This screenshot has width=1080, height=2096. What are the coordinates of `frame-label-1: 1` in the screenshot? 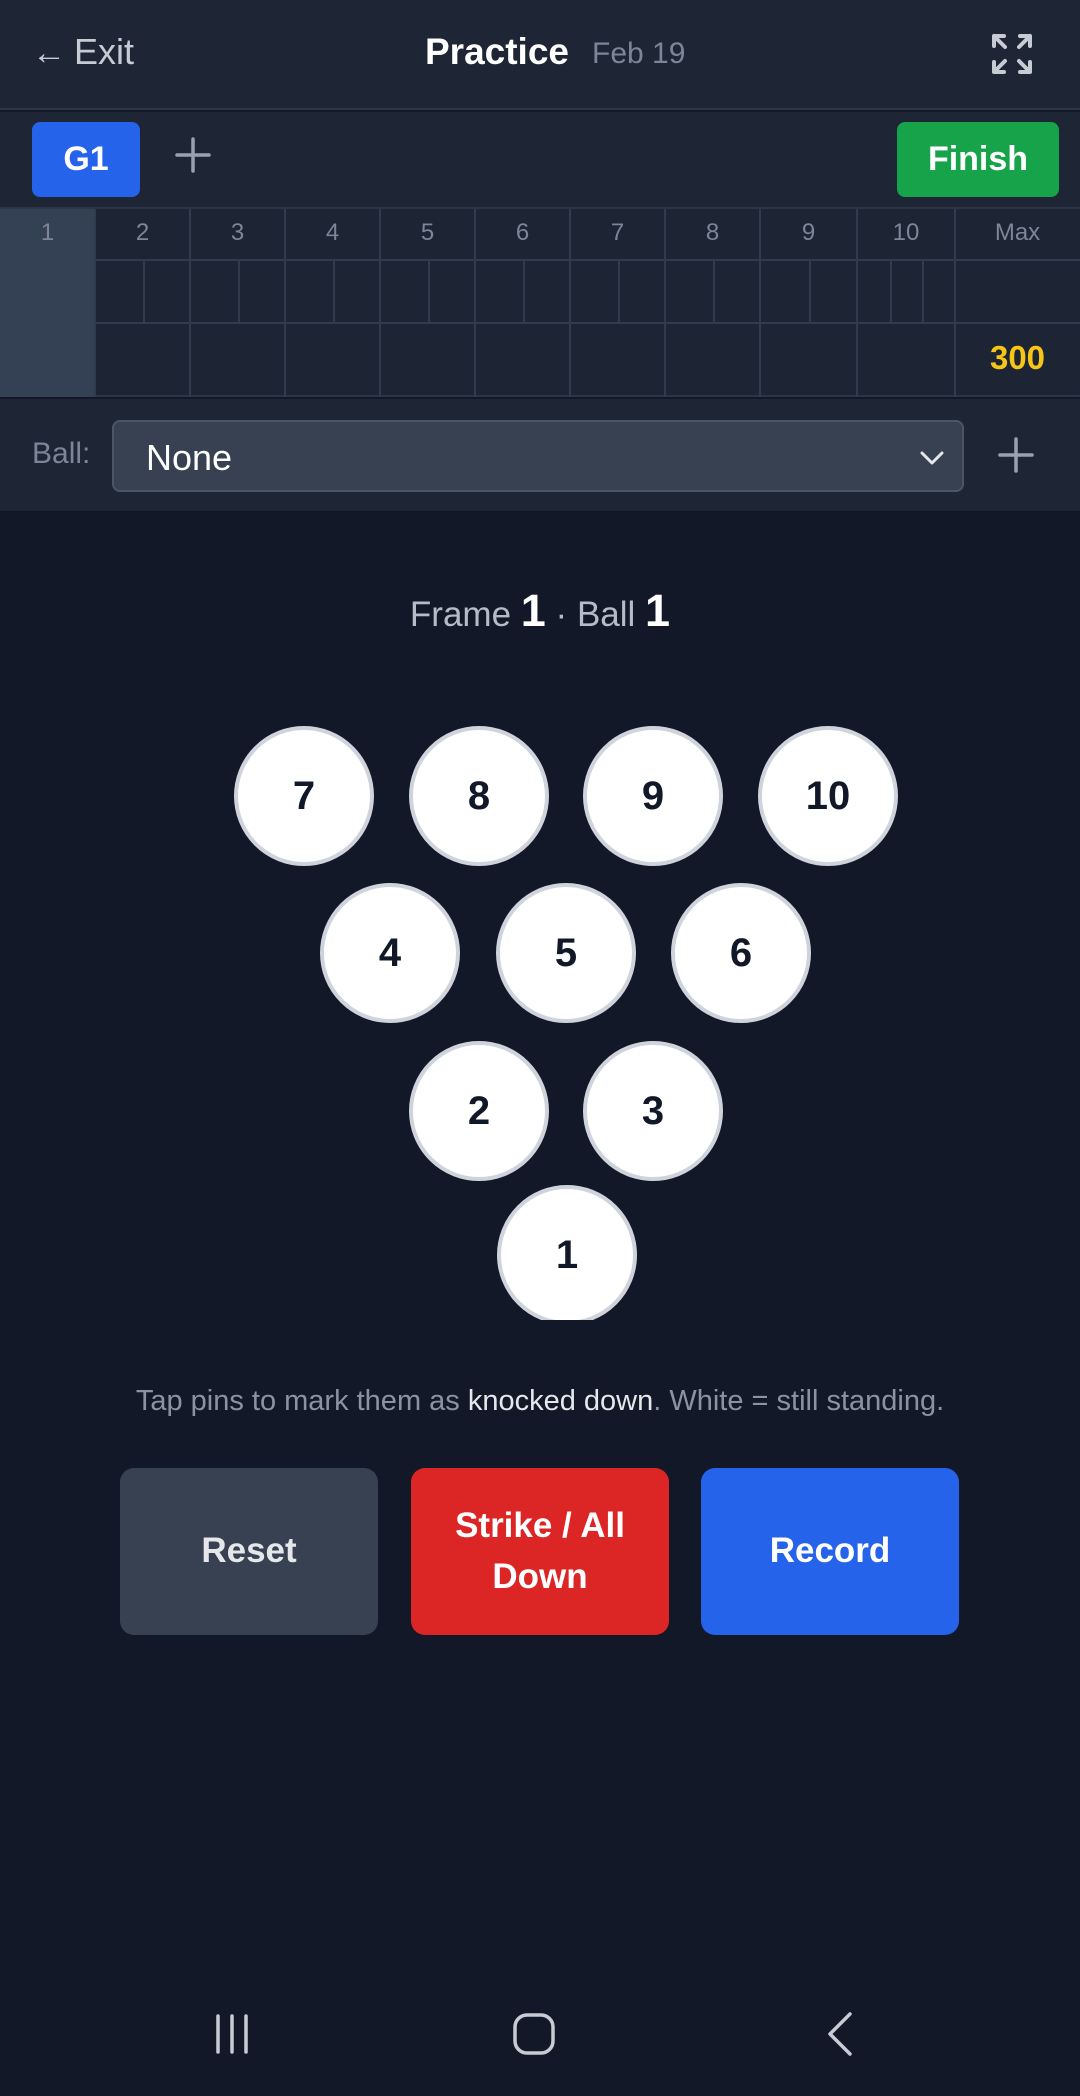 It's located at (47, 232).